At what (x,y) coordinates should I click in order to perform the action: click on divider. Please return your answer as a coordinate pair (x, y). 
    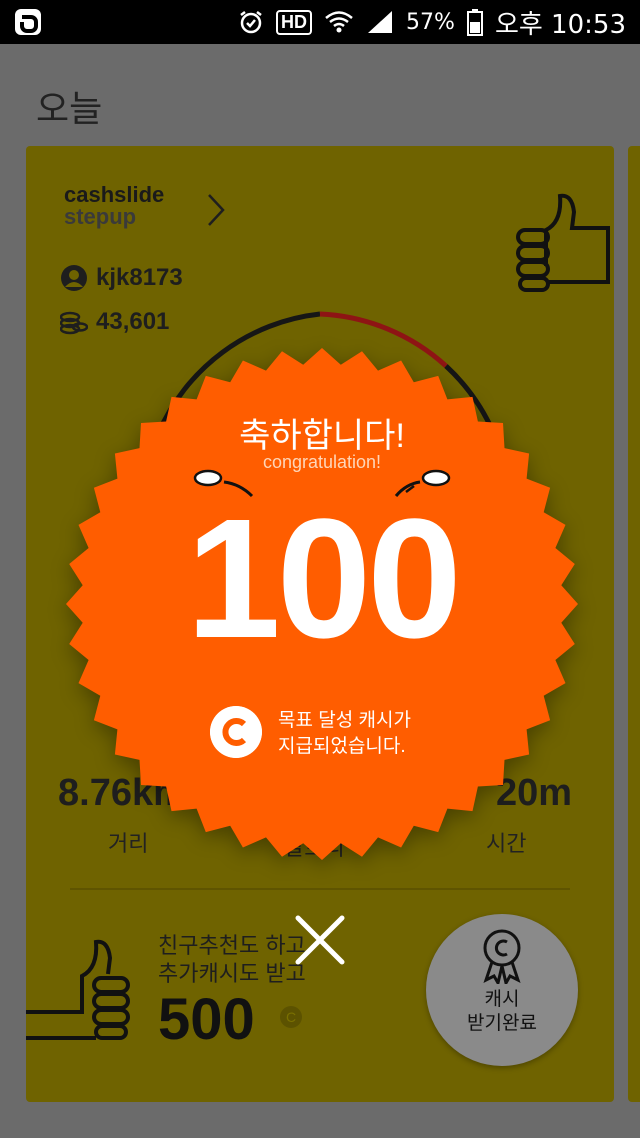
    Looking at the image, I should click on (320, 889).